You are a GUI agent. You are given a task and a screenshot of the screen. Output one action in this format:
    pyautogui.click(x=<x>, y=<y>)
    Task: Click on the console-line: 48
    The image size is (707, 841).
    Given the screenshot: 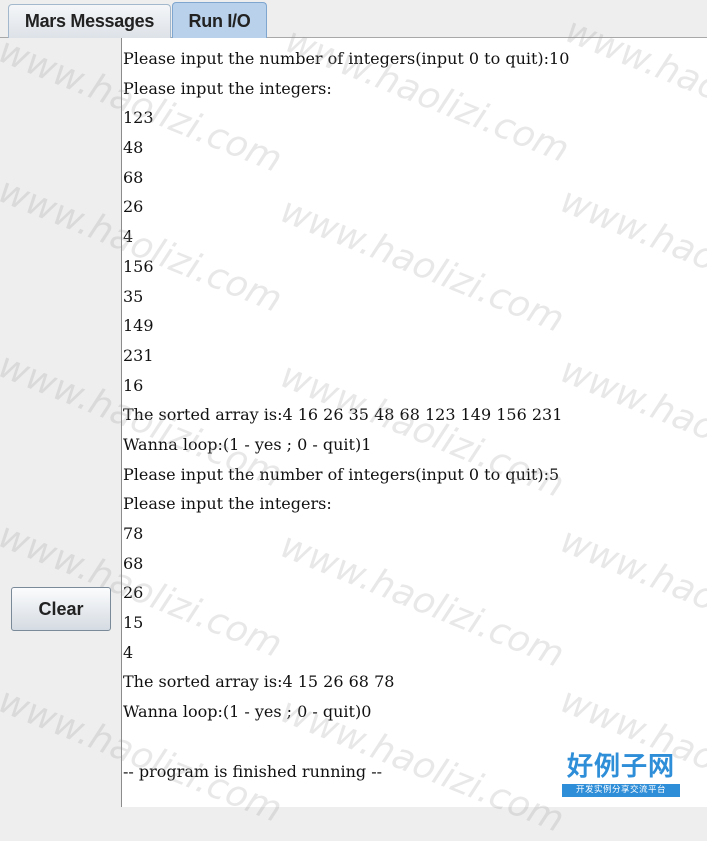 What is the action you would take?
    pyautogui.click(x=133, y=148)
    